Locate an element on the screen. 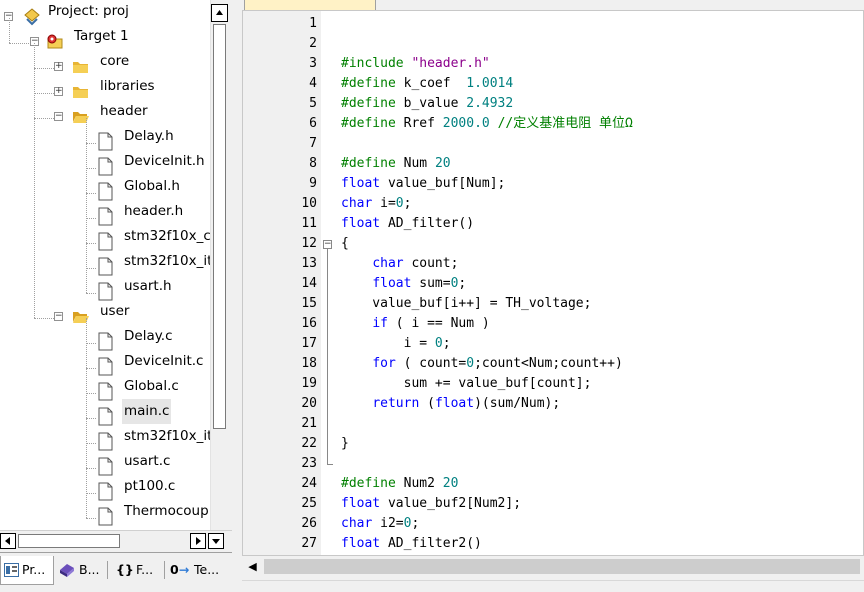  tree-target-label: Target 1 is located at coordinates (101, 36).